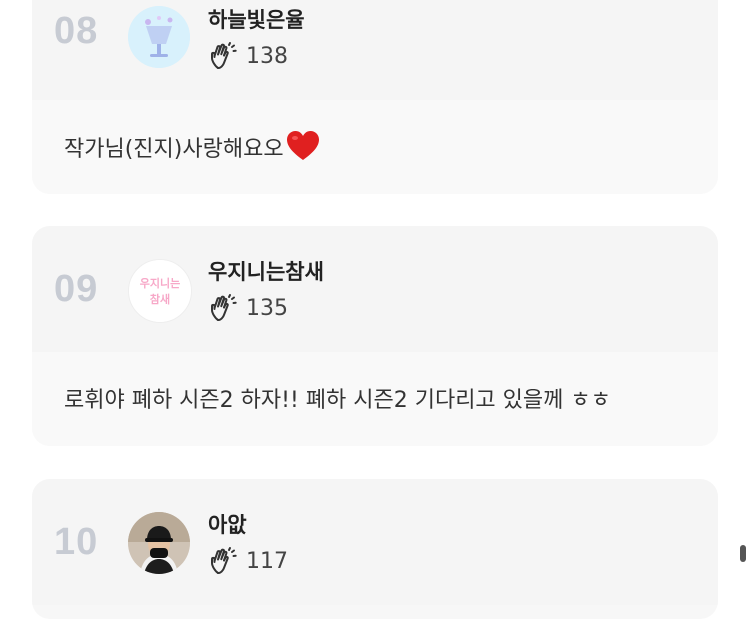 Image resolution: width=750 pixels, height=619 pixels. I want to click on comment-text-content: 작가님(진지)사랑해요오, so click(174, 149).